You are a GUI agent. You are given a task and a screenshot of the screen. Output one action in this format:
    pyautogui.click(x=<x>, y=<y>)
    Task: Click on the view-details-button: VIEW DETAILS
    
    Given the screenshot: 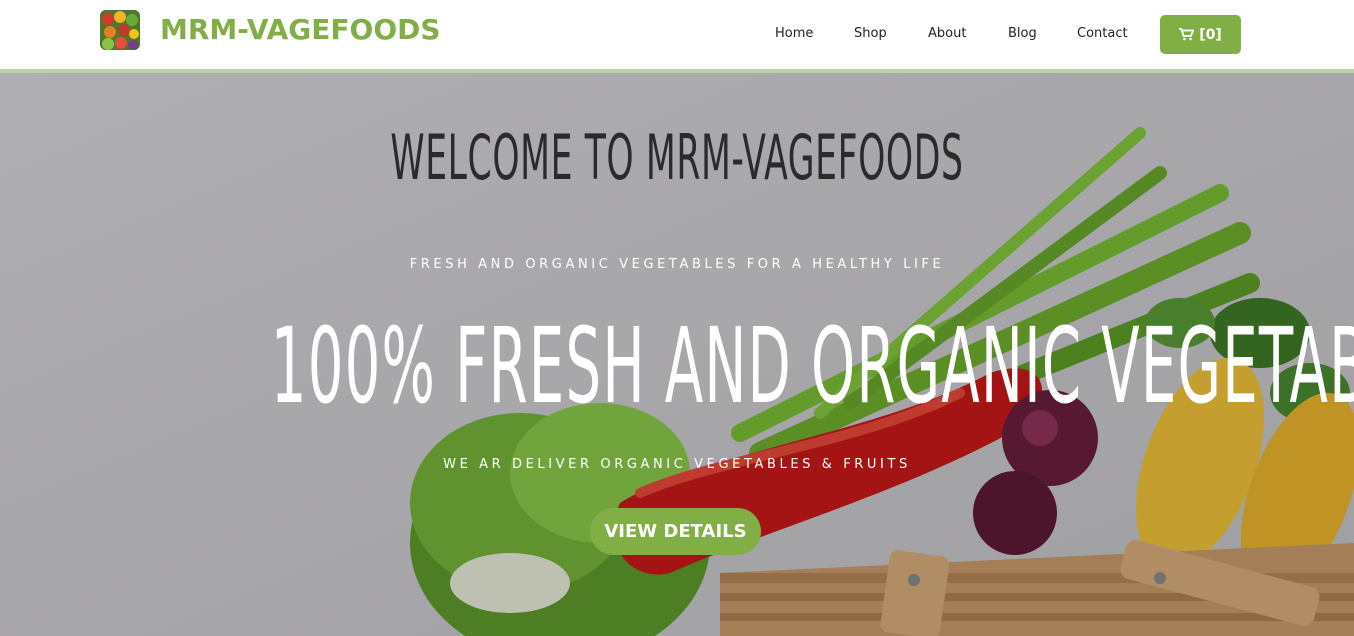 What is the action you would take?
    pyautogui.click(x=675, y=531)
    